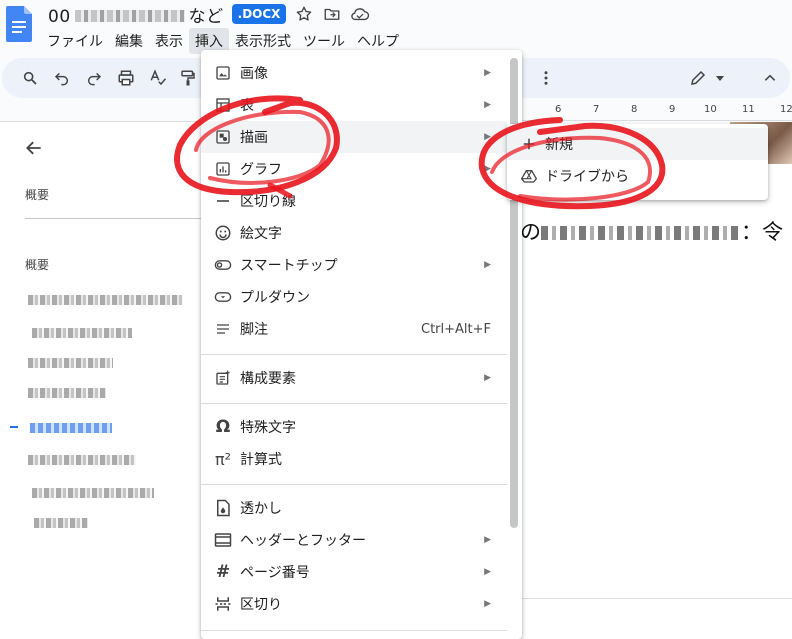  What do you see at coordinates (354, 265) in the screenshot?
I see `insert-smart-chips-item: スマートチップ ▶` at bounding box center [354, 265].